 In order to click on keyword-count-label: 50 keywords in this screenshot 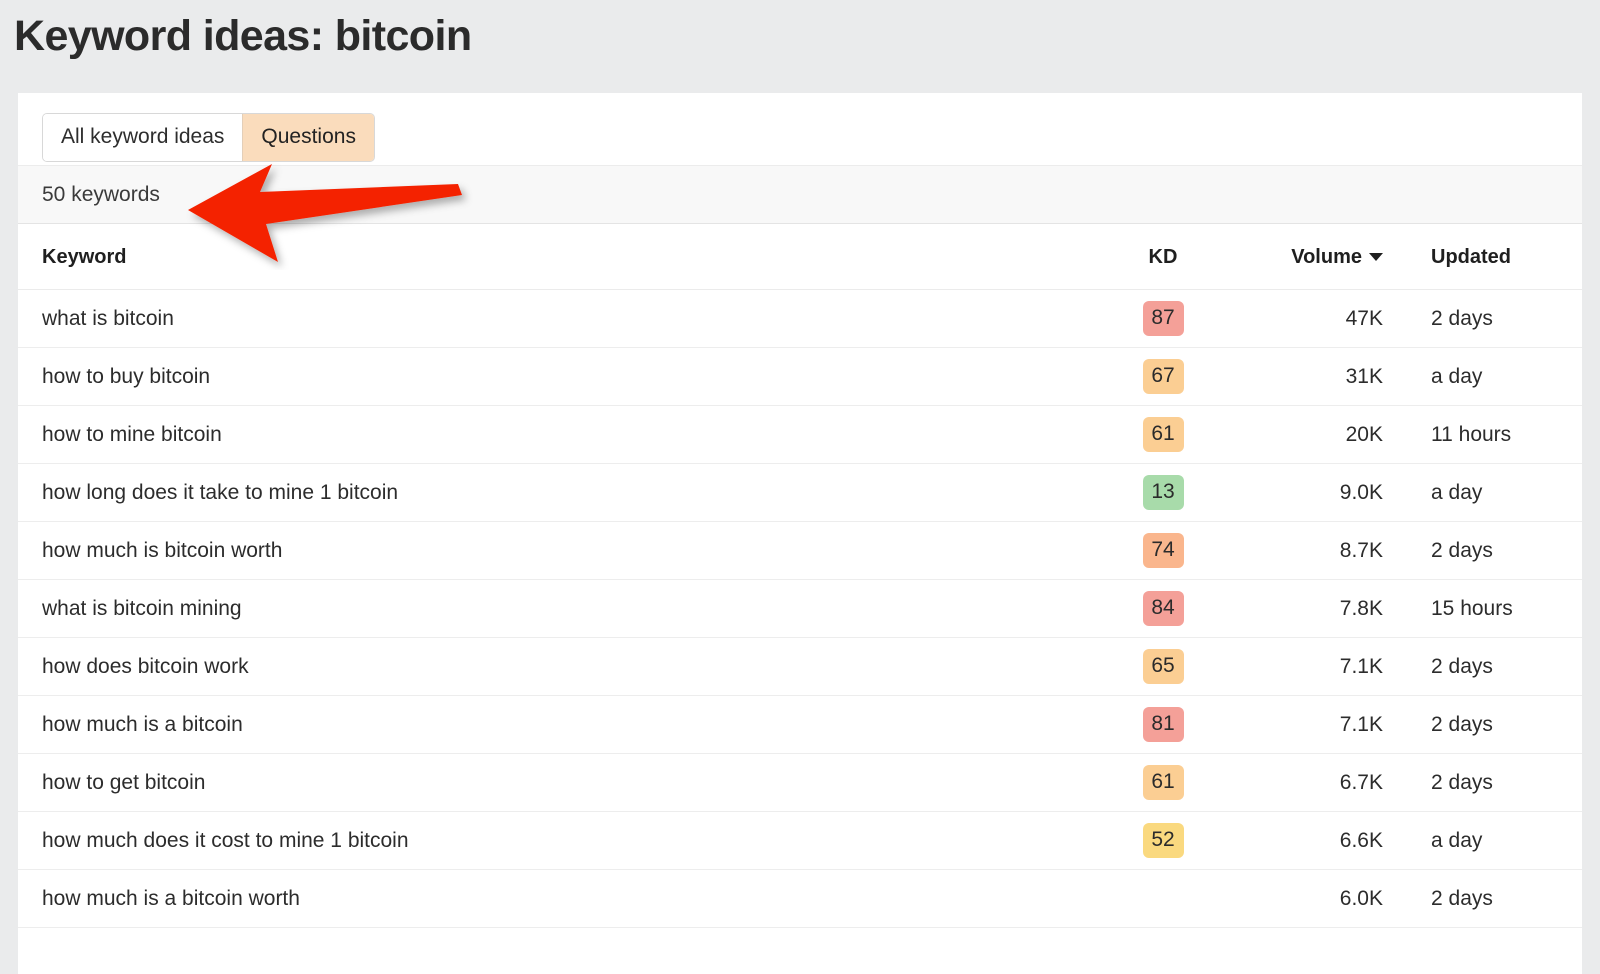, I will do `click(101, 194)`.